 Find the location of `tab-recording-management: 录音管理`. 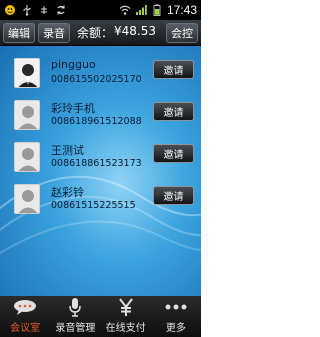

tab-recording-management: 录音管理 is located at coordinates (75, 316).